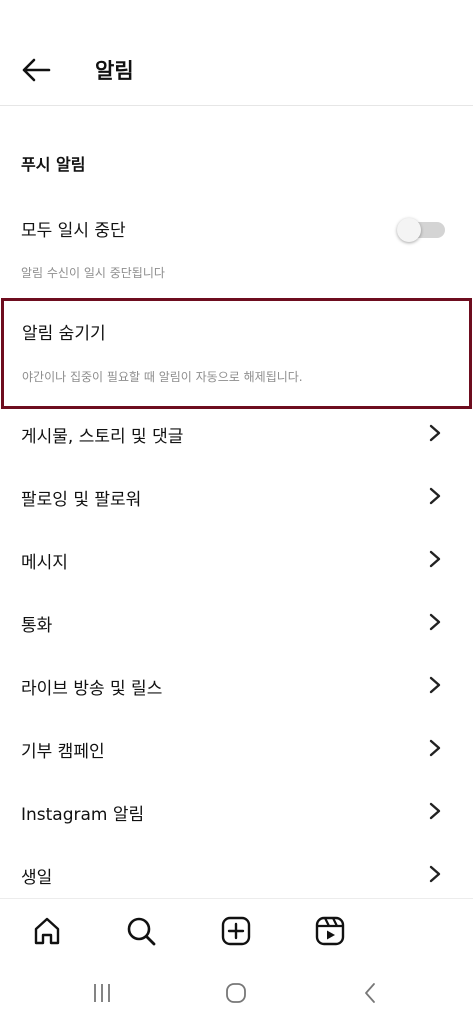 The width and height of the screenshot is (473, 1024). I want to click on recent-apps-button, so click(102, 993).